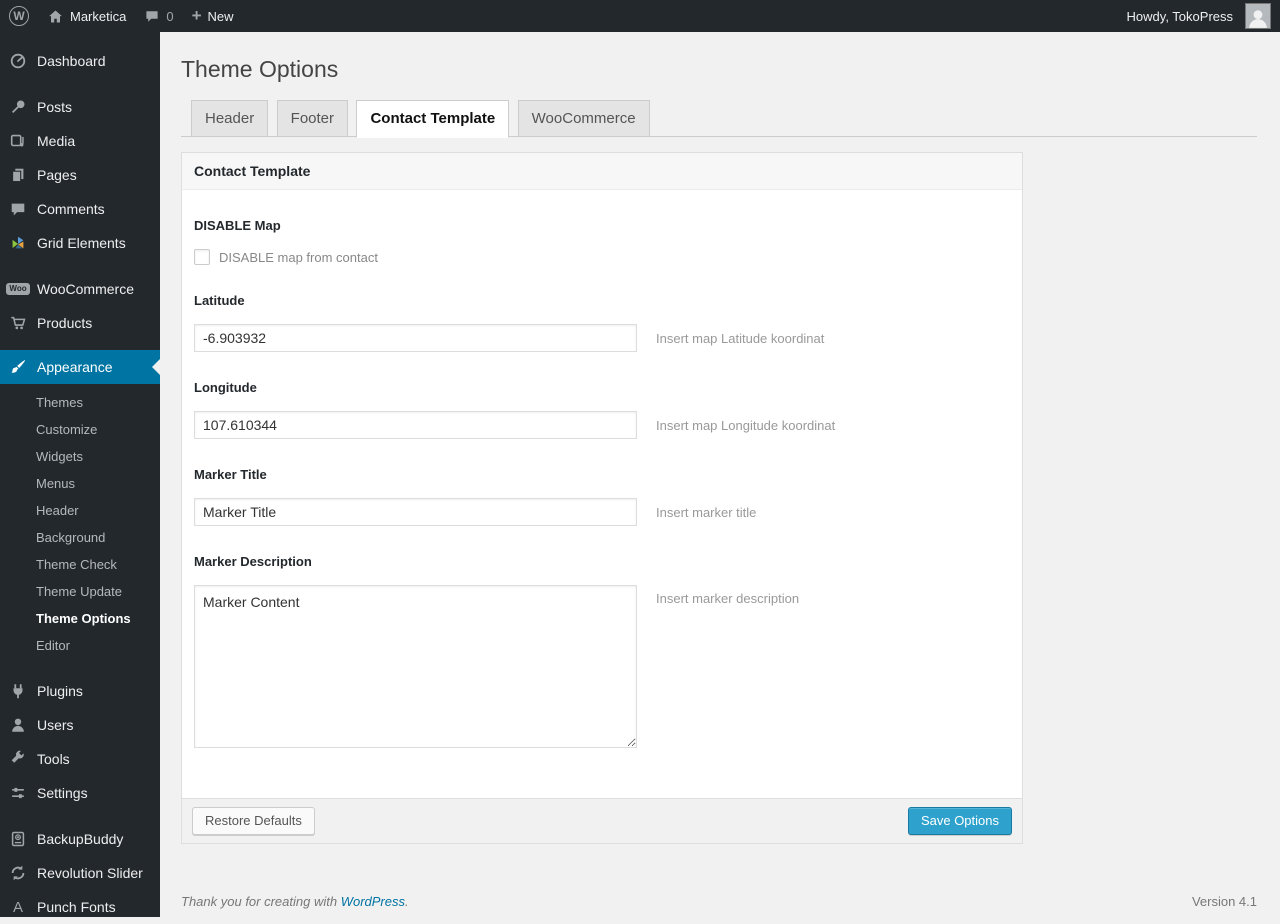 The height and width of the screenshot is (924, 1280). Describe the element at coordinates (230, 118) in the screenshot. I see `tab-header: Header` at that location.